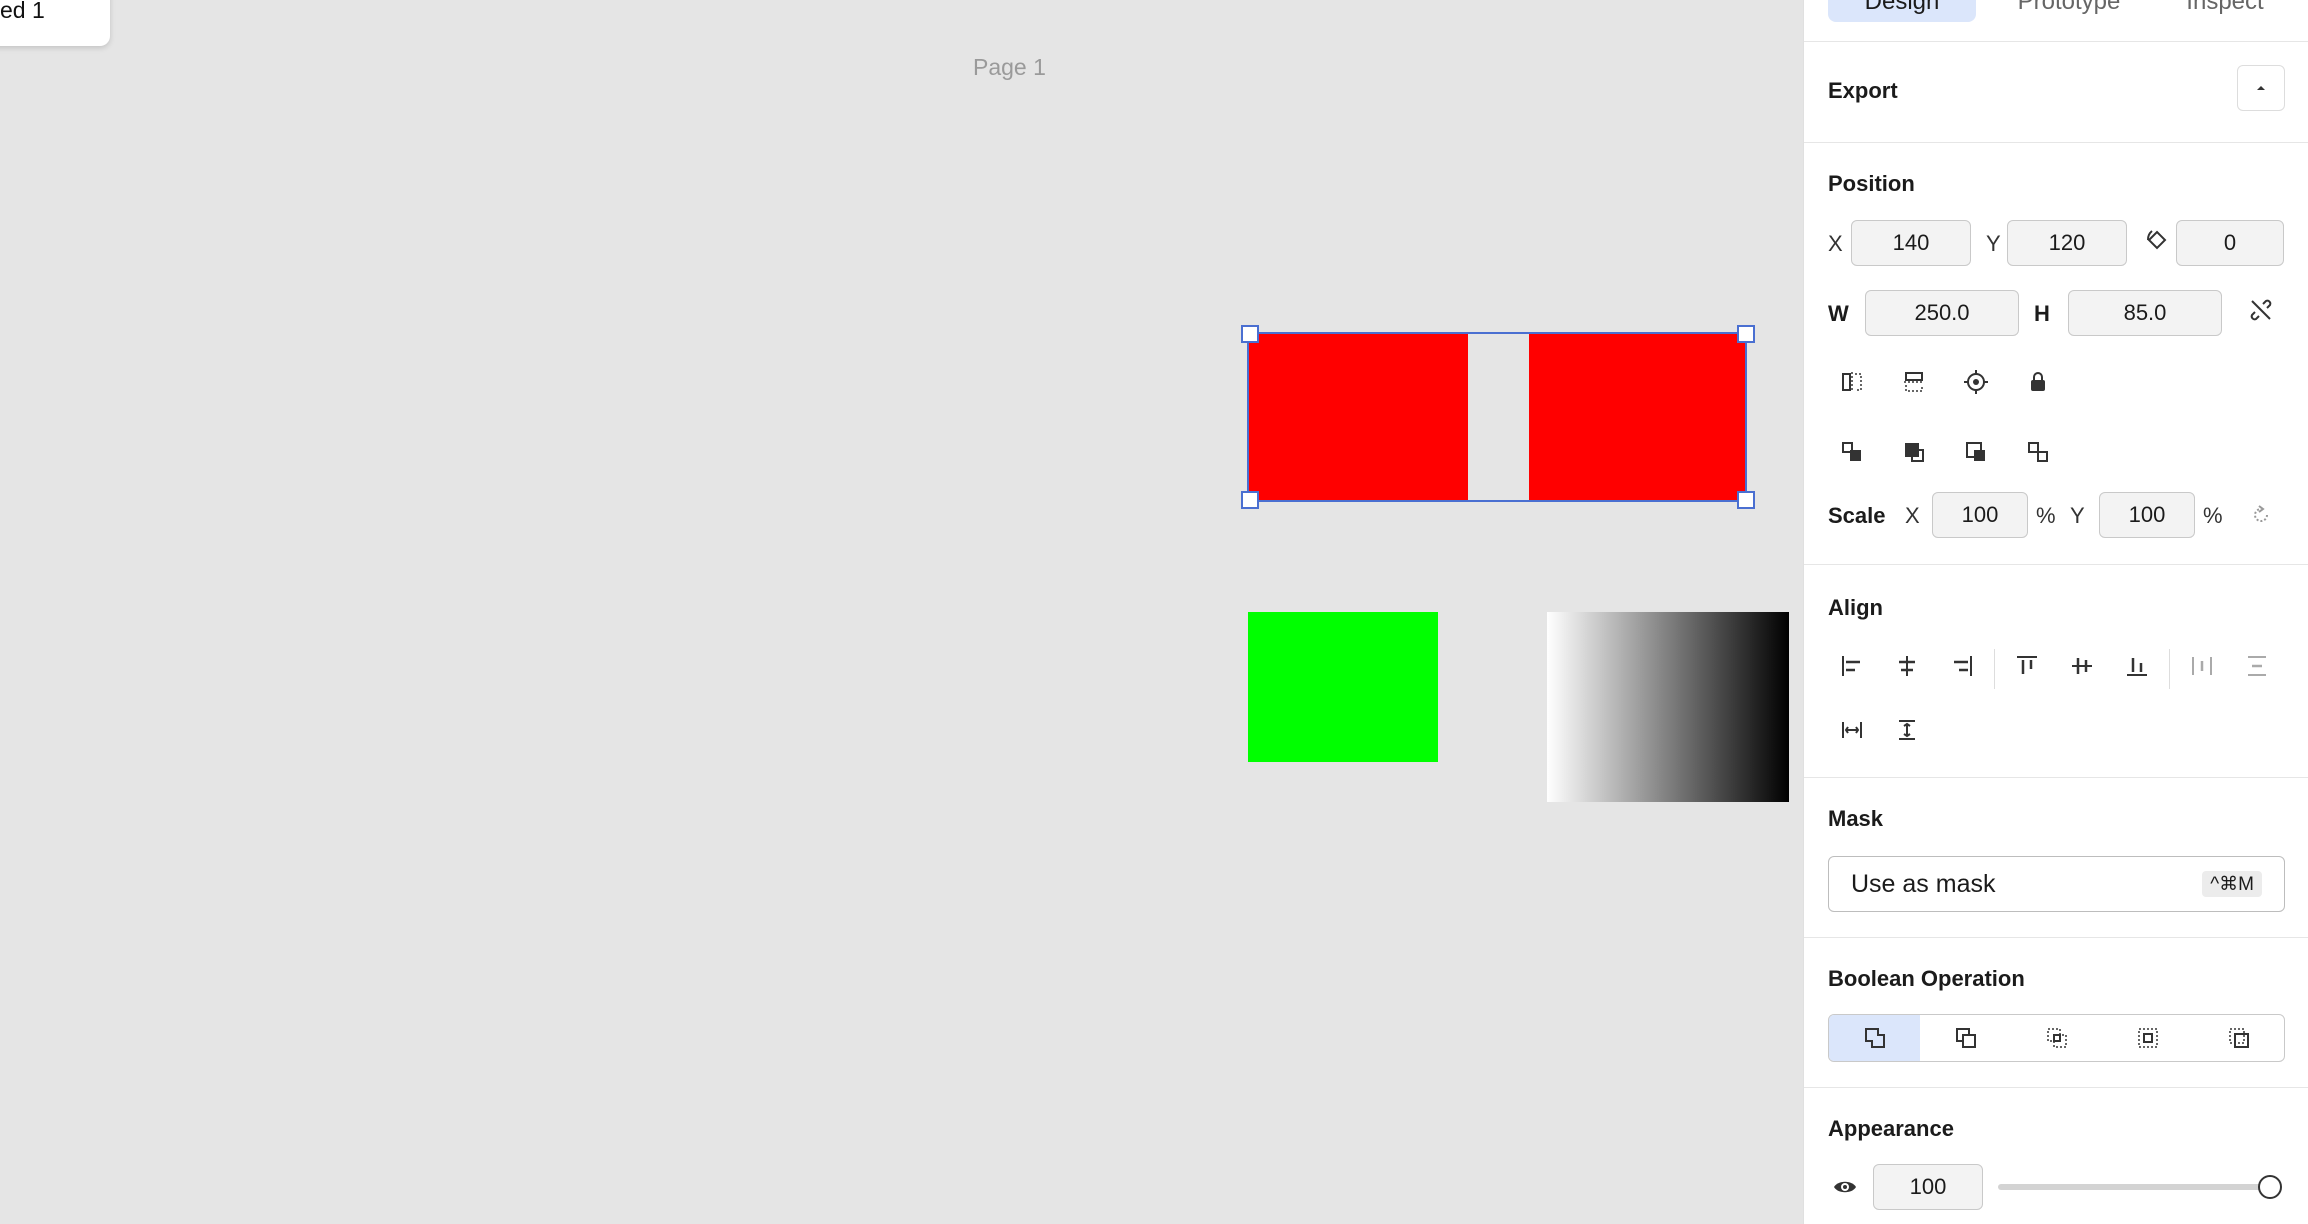 Image resolution: width=2308 pixels, height=1224 pixels. I want to click on boolean-intersect-button, so click(2056, 1038).